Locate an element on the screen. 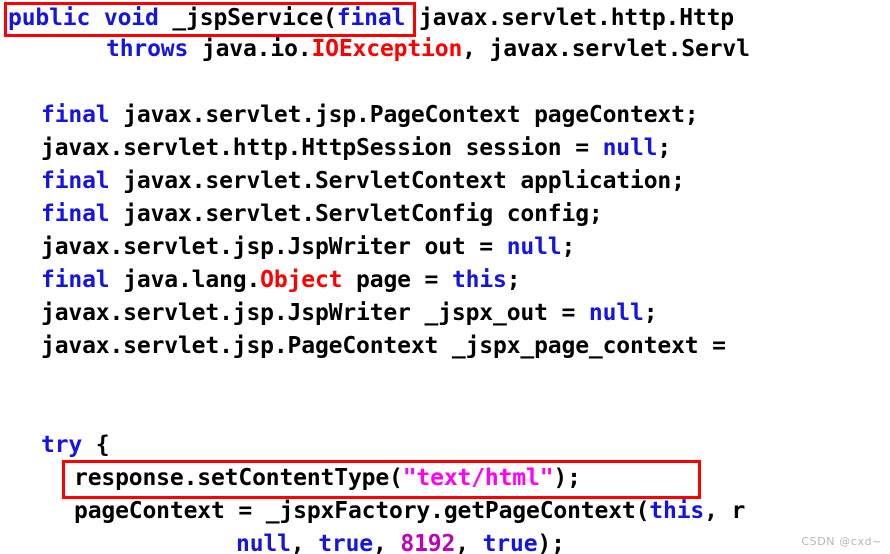  code-token-plain: , javax.servlet.Servl is located at coordinates (606, 49).